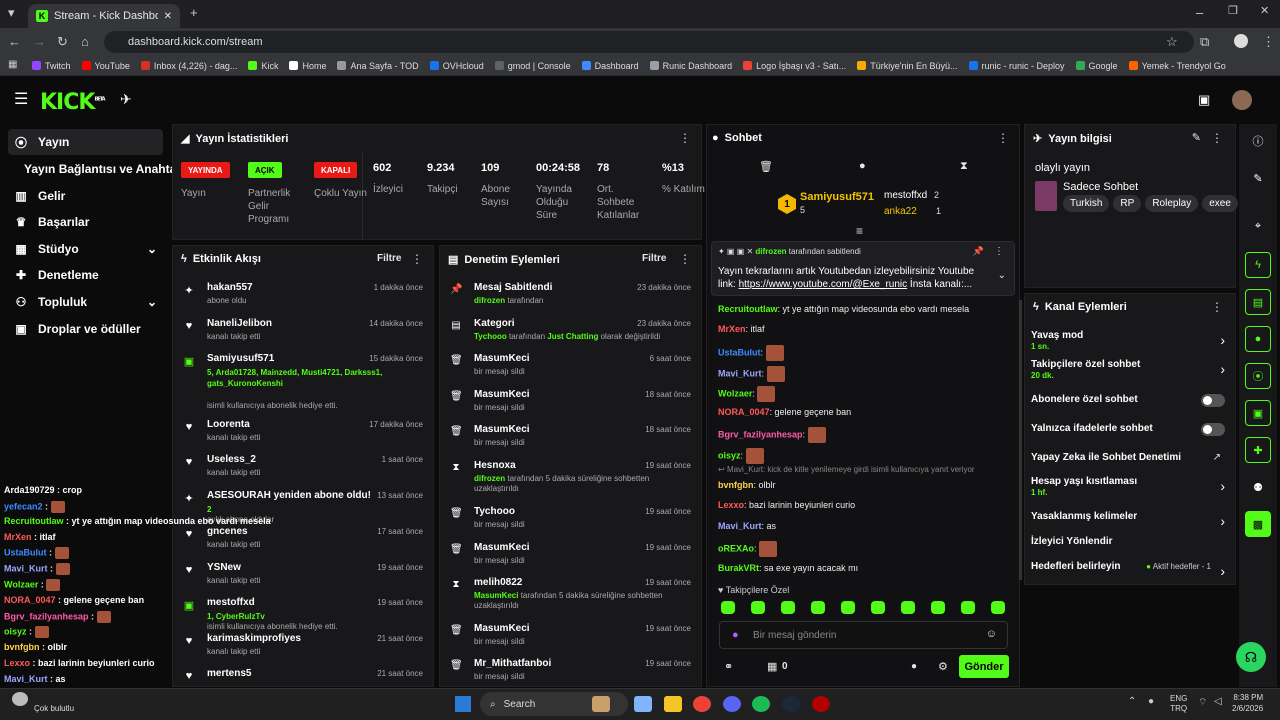  What do you see at coordinates (685, 138) in the screenshot?
I see `stats-menu-icon: ⋮` at bounding box center [685, 138].